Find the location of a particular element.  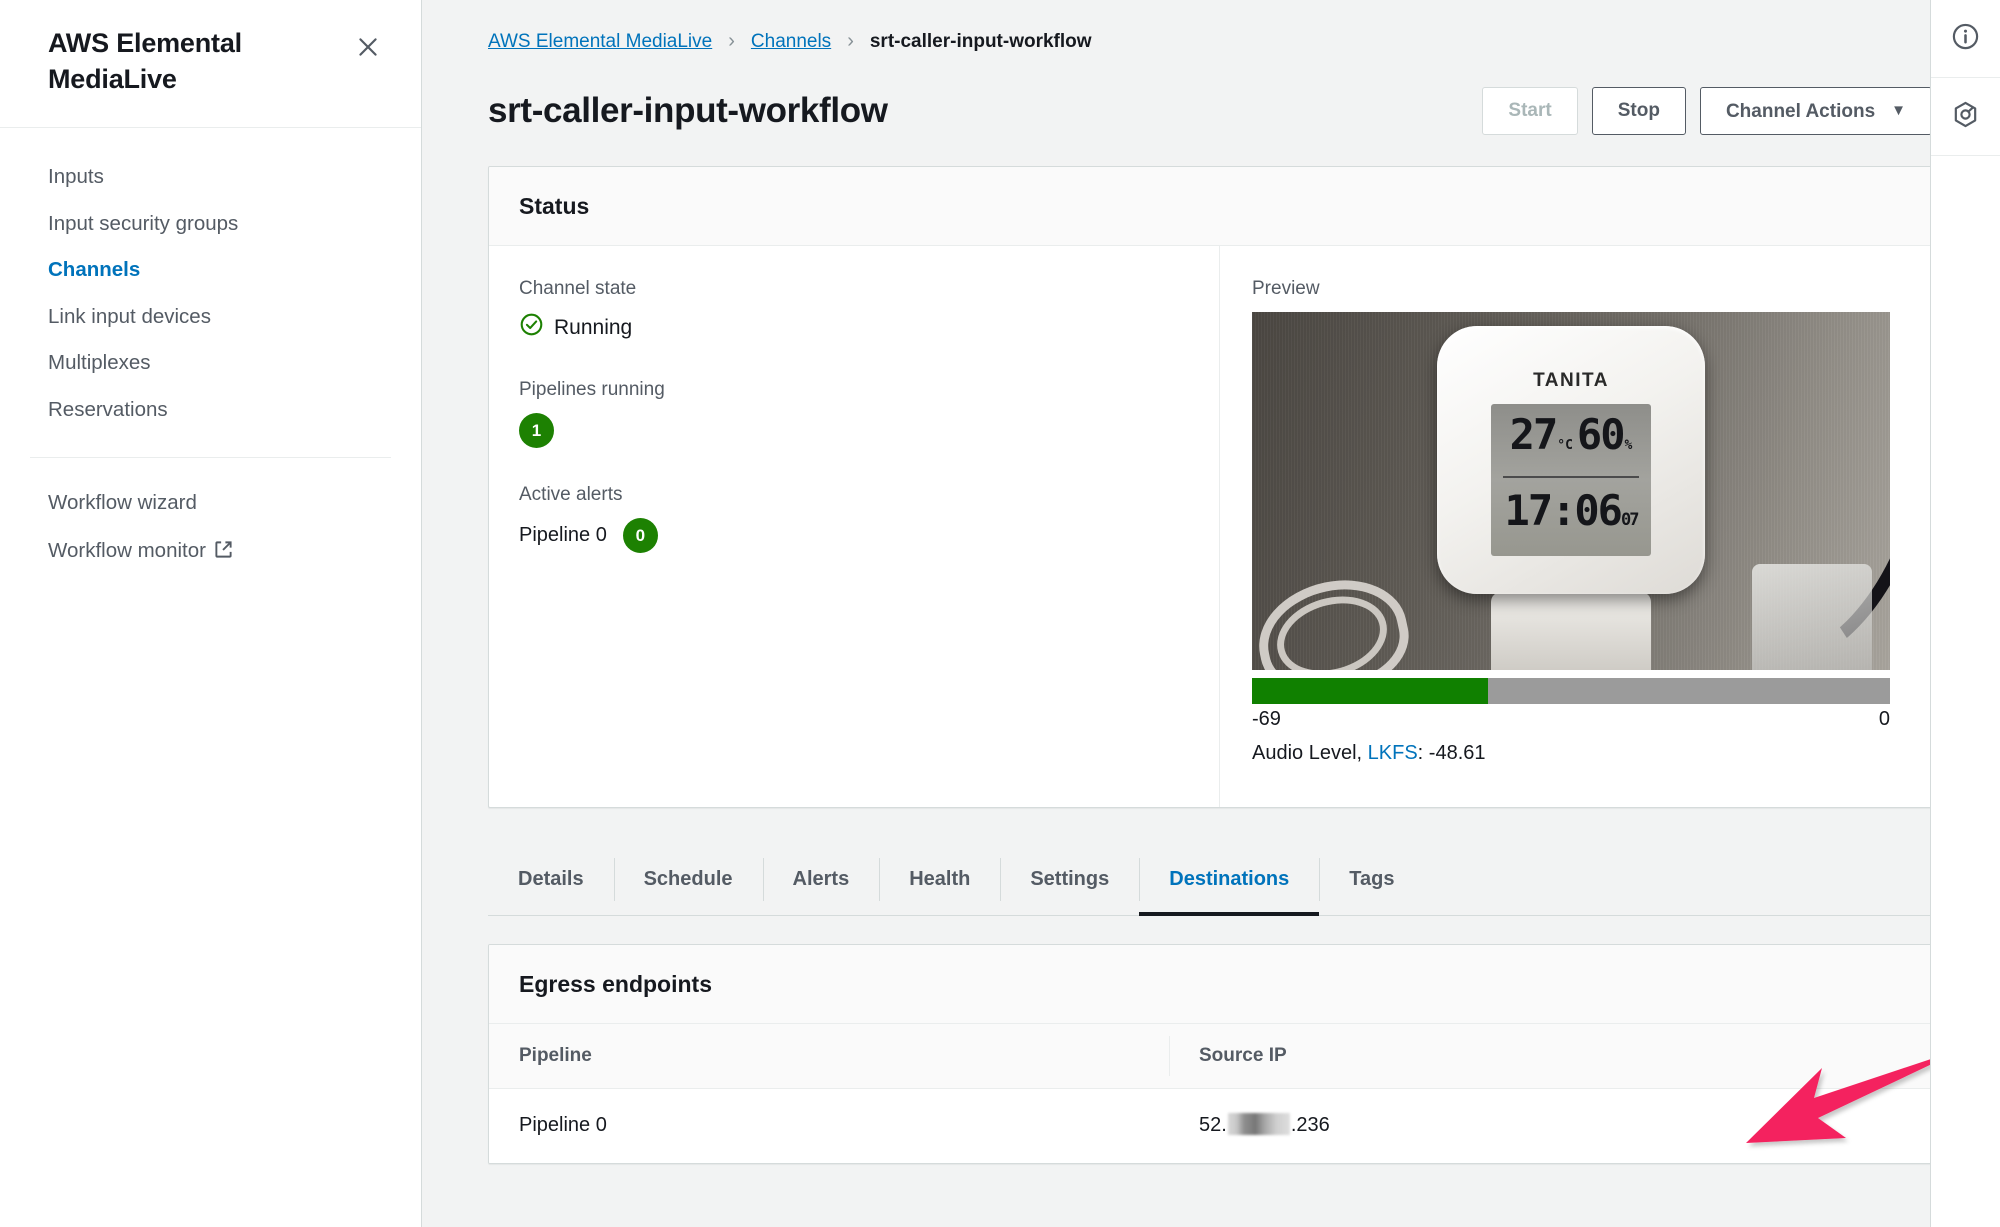

table-head: Pipeline Source IP is located at coordinates (1210, 1056).